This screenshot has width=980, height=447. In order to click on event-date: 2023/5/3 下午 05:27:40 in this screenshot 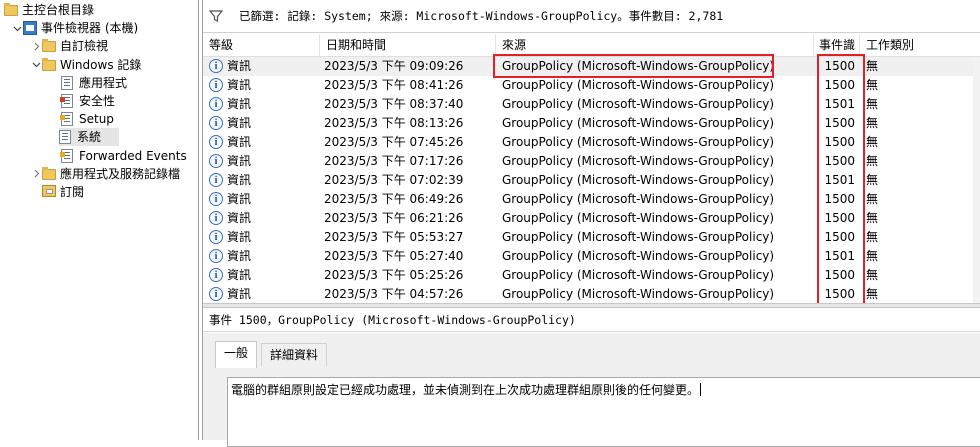, I will do `click(394, 256)`.